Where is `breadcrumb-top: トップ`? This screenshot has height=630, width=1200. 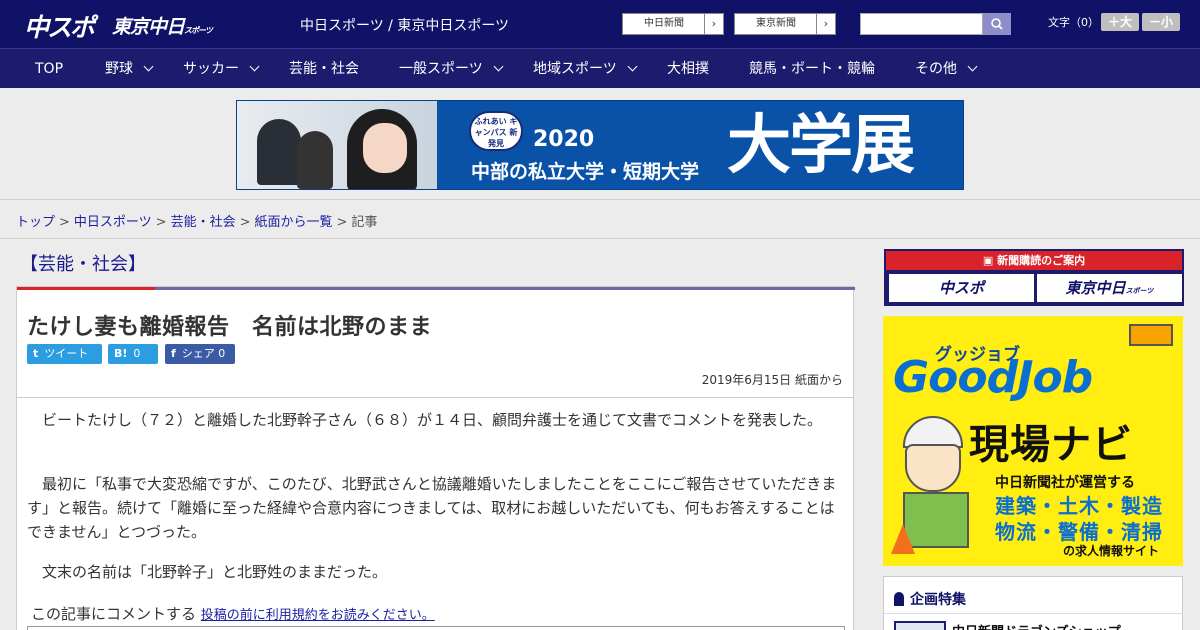 breadcrumb-top: トップ is located at coordinates (35, 222).